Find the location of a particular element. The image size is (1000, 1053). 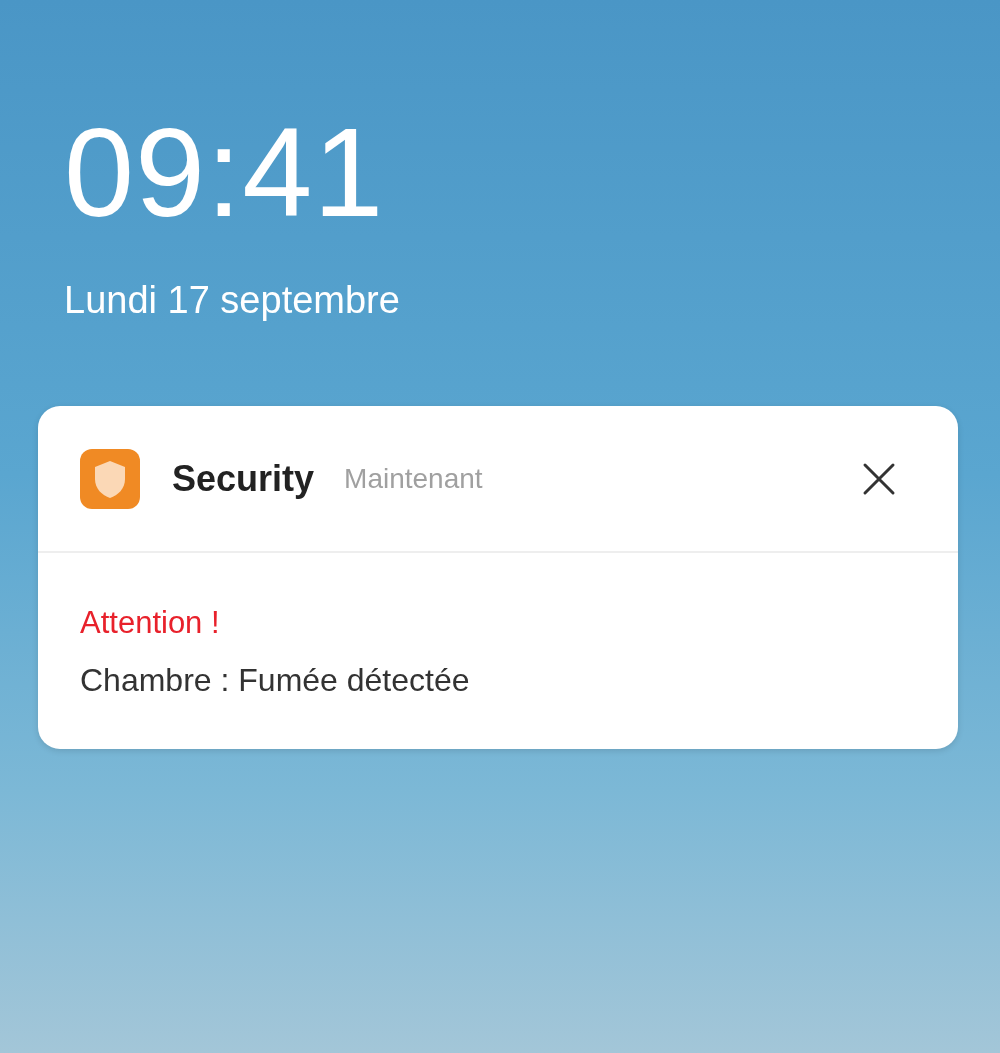

date-label: Lundi 17 septembre is located at coordinates (232, 300).